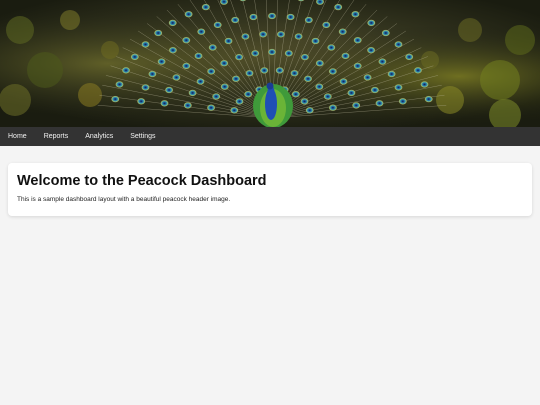  What do you see at coordinates (270, 136) in the screenshot?
I see `top-navbar: Home Reports Analytics Settings` at bounding box center [270, 136].